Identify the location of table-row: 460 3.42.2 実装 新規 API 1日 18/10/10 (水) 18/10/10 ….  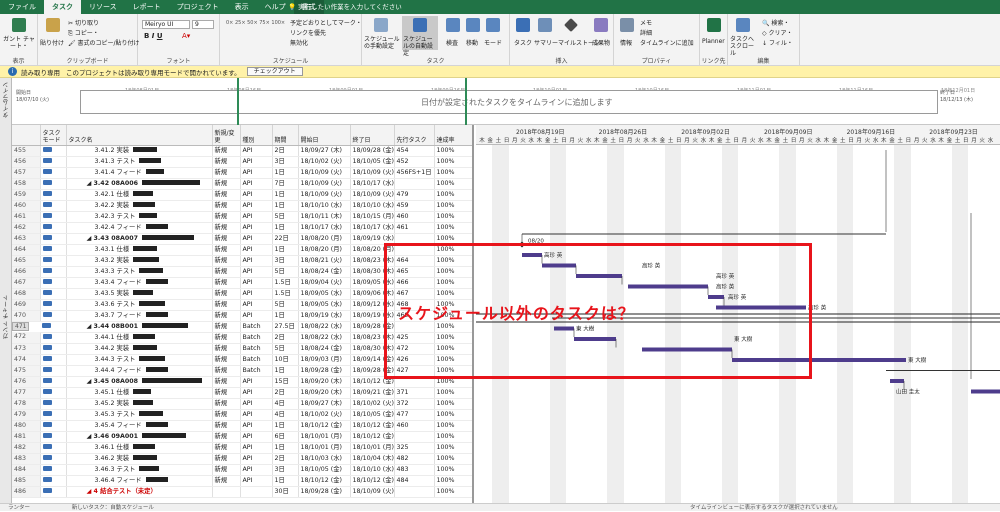
(242, 206).